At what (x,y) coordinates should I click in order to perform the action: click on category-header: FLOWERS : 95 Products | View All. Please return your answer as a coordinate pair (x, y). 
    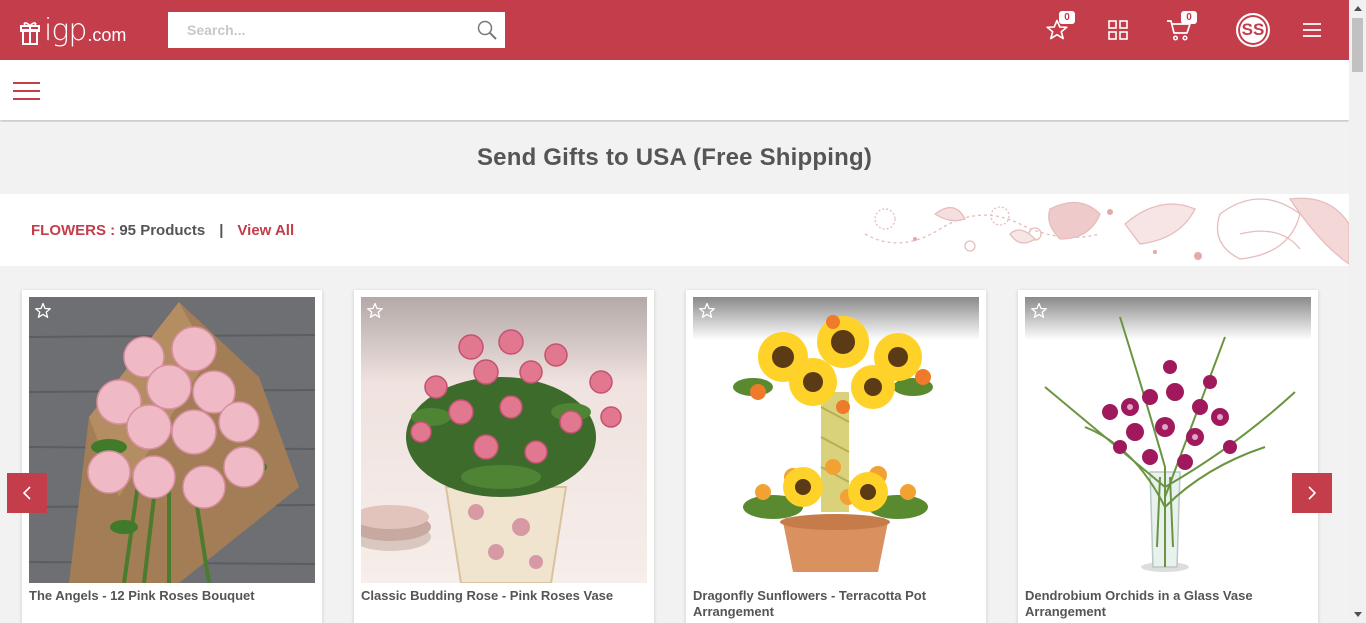
    Looking at the image, I should click on (674, 230).